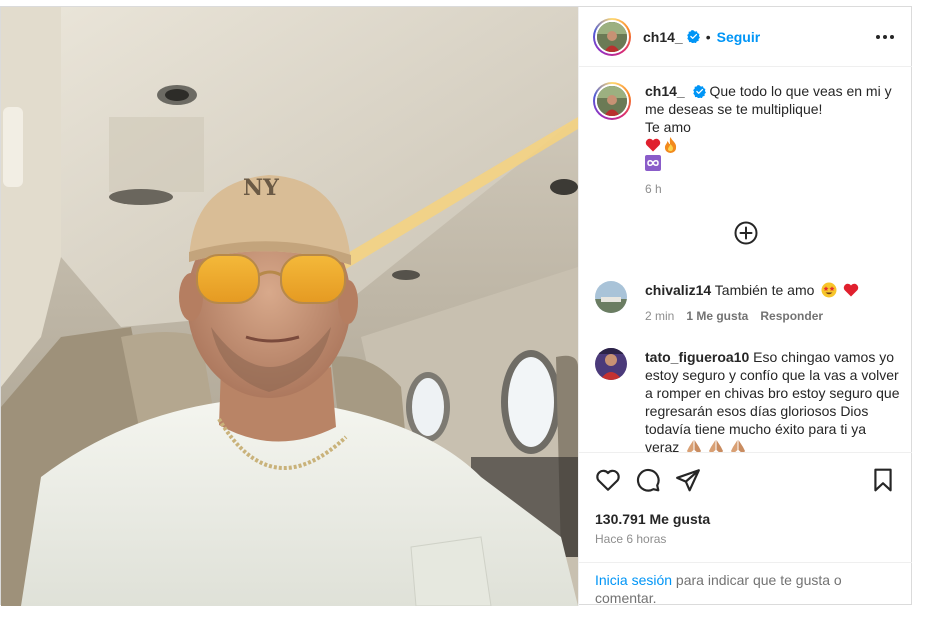 This screenshot has width=931, height=620. What do you see at coordinates (652, 519) in the screenshot?
I see `likes-count: 130.791 Me gusta` at bounding box center [652, 519].